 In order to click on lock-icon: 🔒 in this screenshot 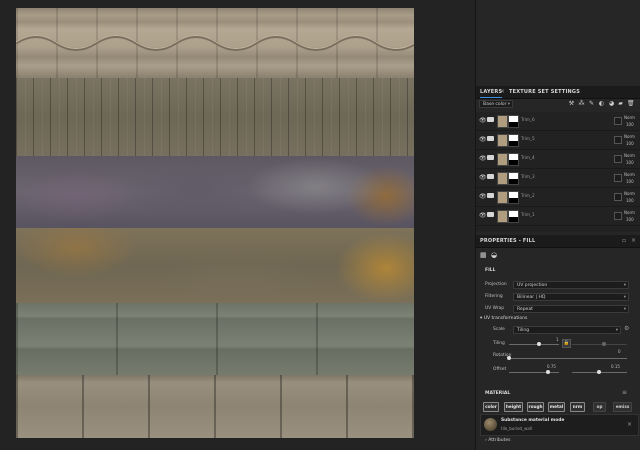, I will do `click(566, 343)`.